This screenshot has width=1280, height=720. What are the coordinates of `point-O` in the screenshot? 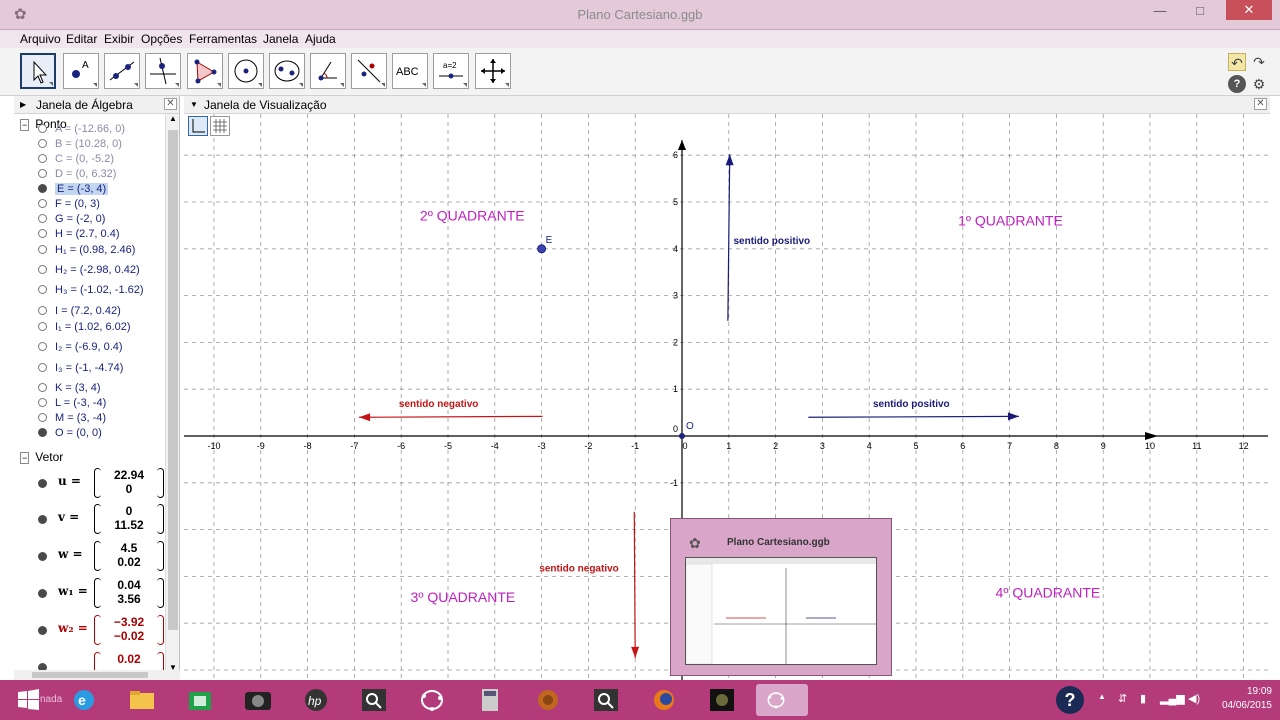 It's located at (682, 436).